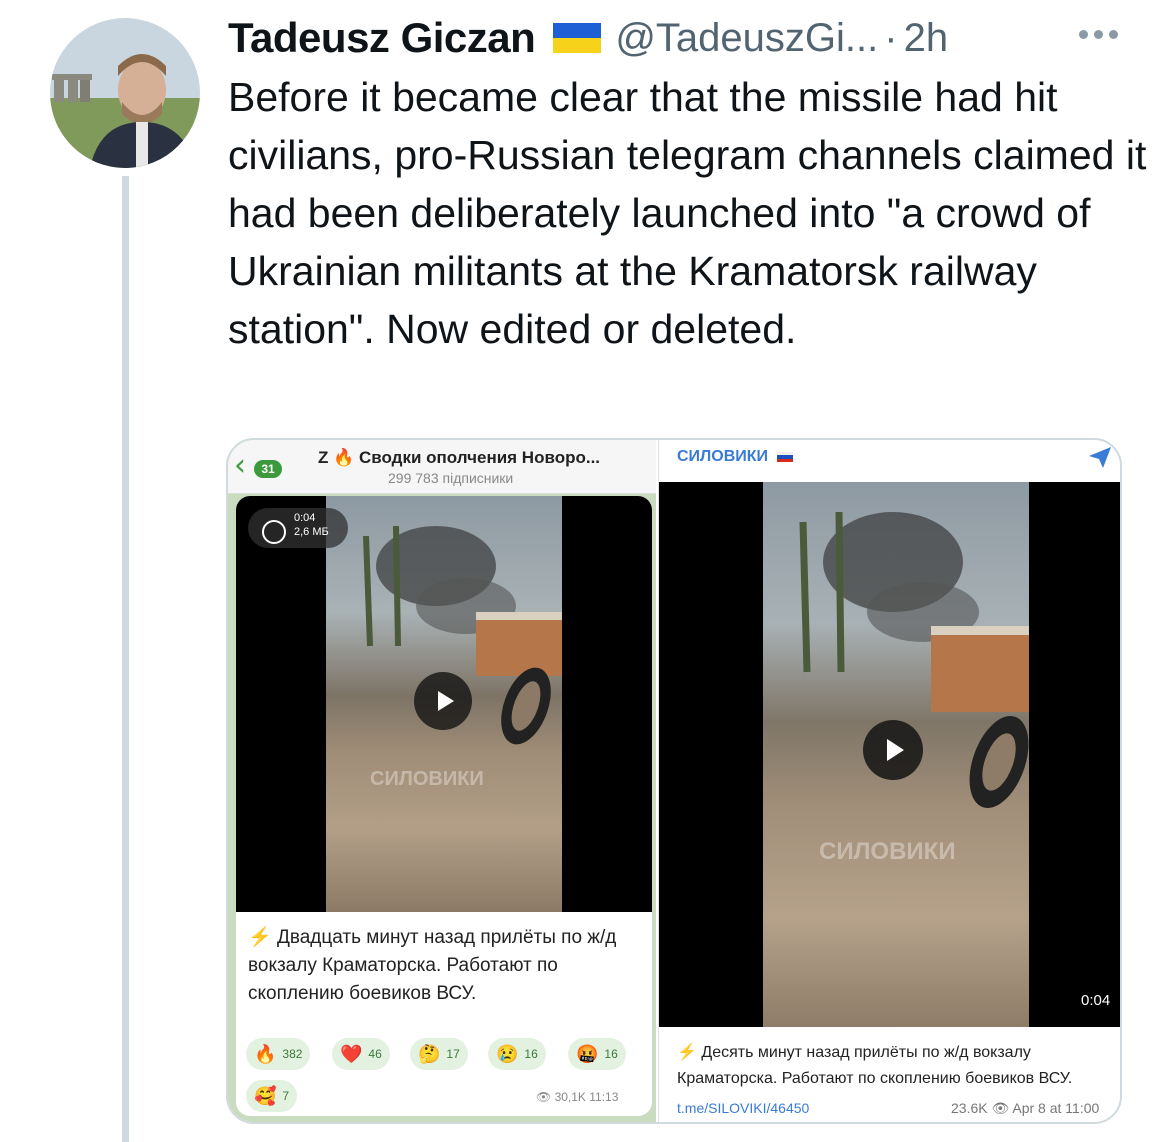  Describe the element at coordinates (375, 1054) in the screenshot. I see `reaction-count: 46` at that location.